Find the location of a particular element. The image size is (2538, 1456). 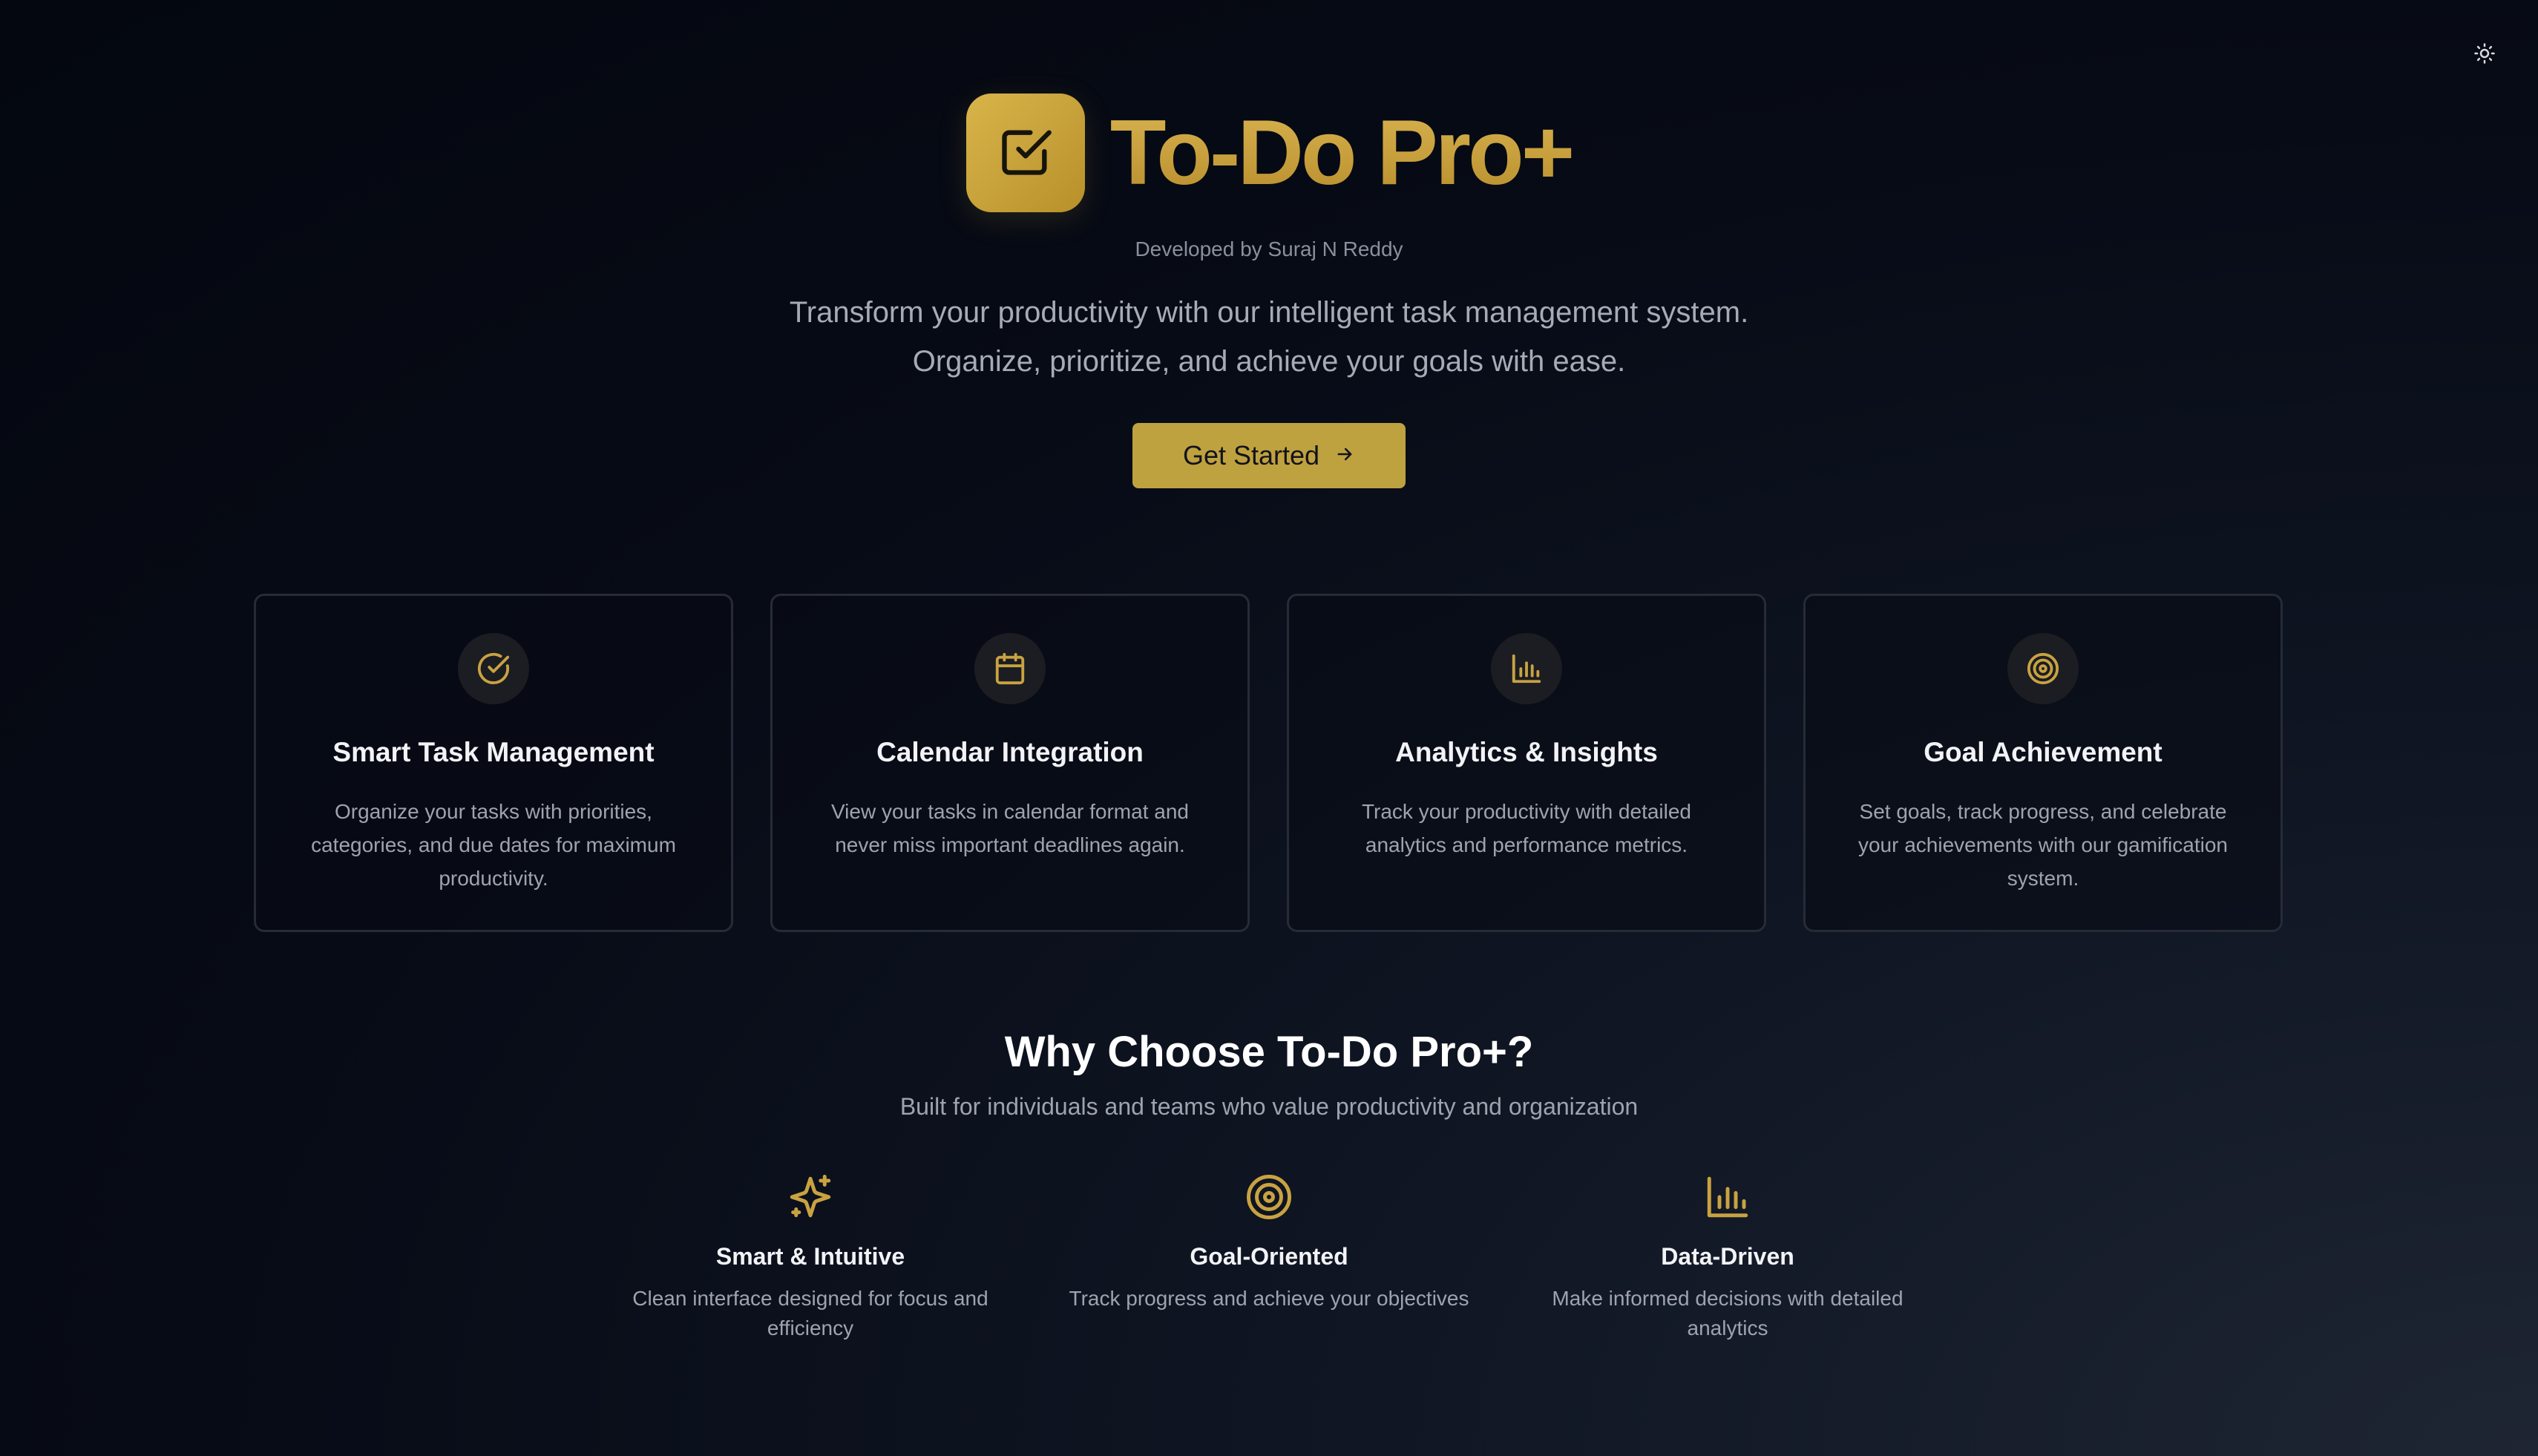

benefit-title: Data-Driven is located at coordinates (1727, 1257).